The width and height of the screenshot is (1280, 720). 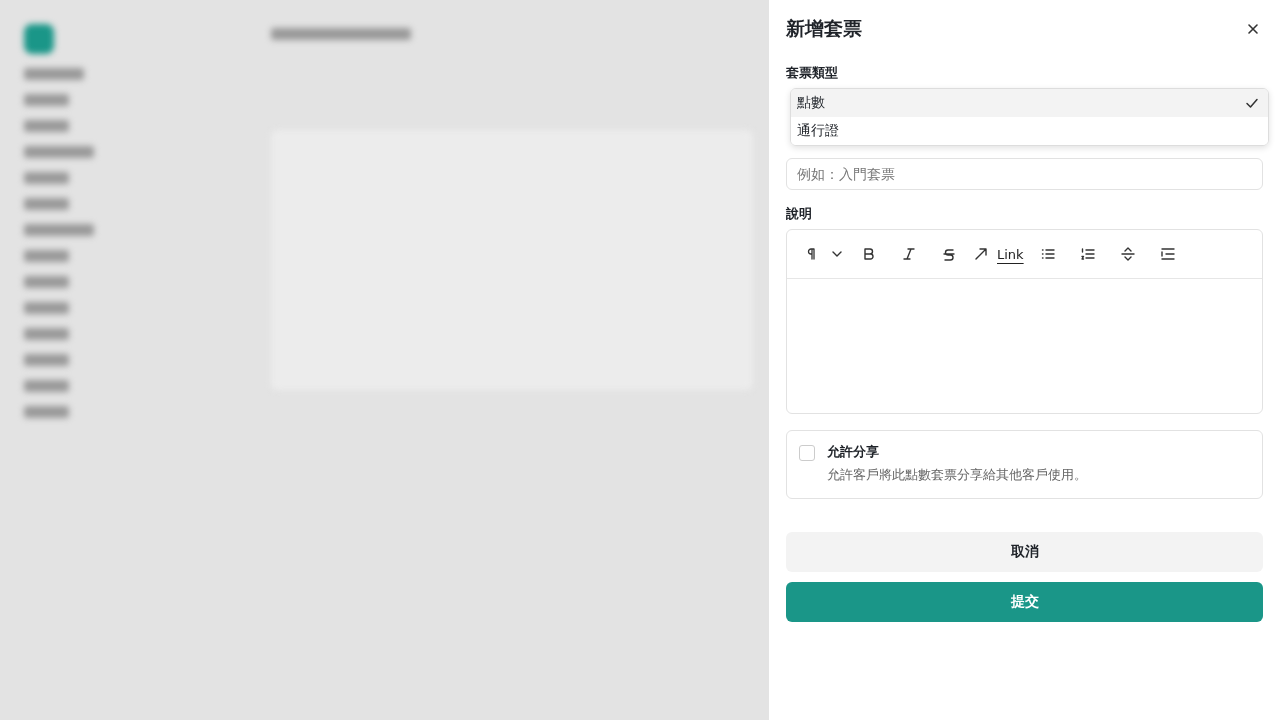 I want to click on dropdown-option: 通行證, so click(x=1029, y=131).